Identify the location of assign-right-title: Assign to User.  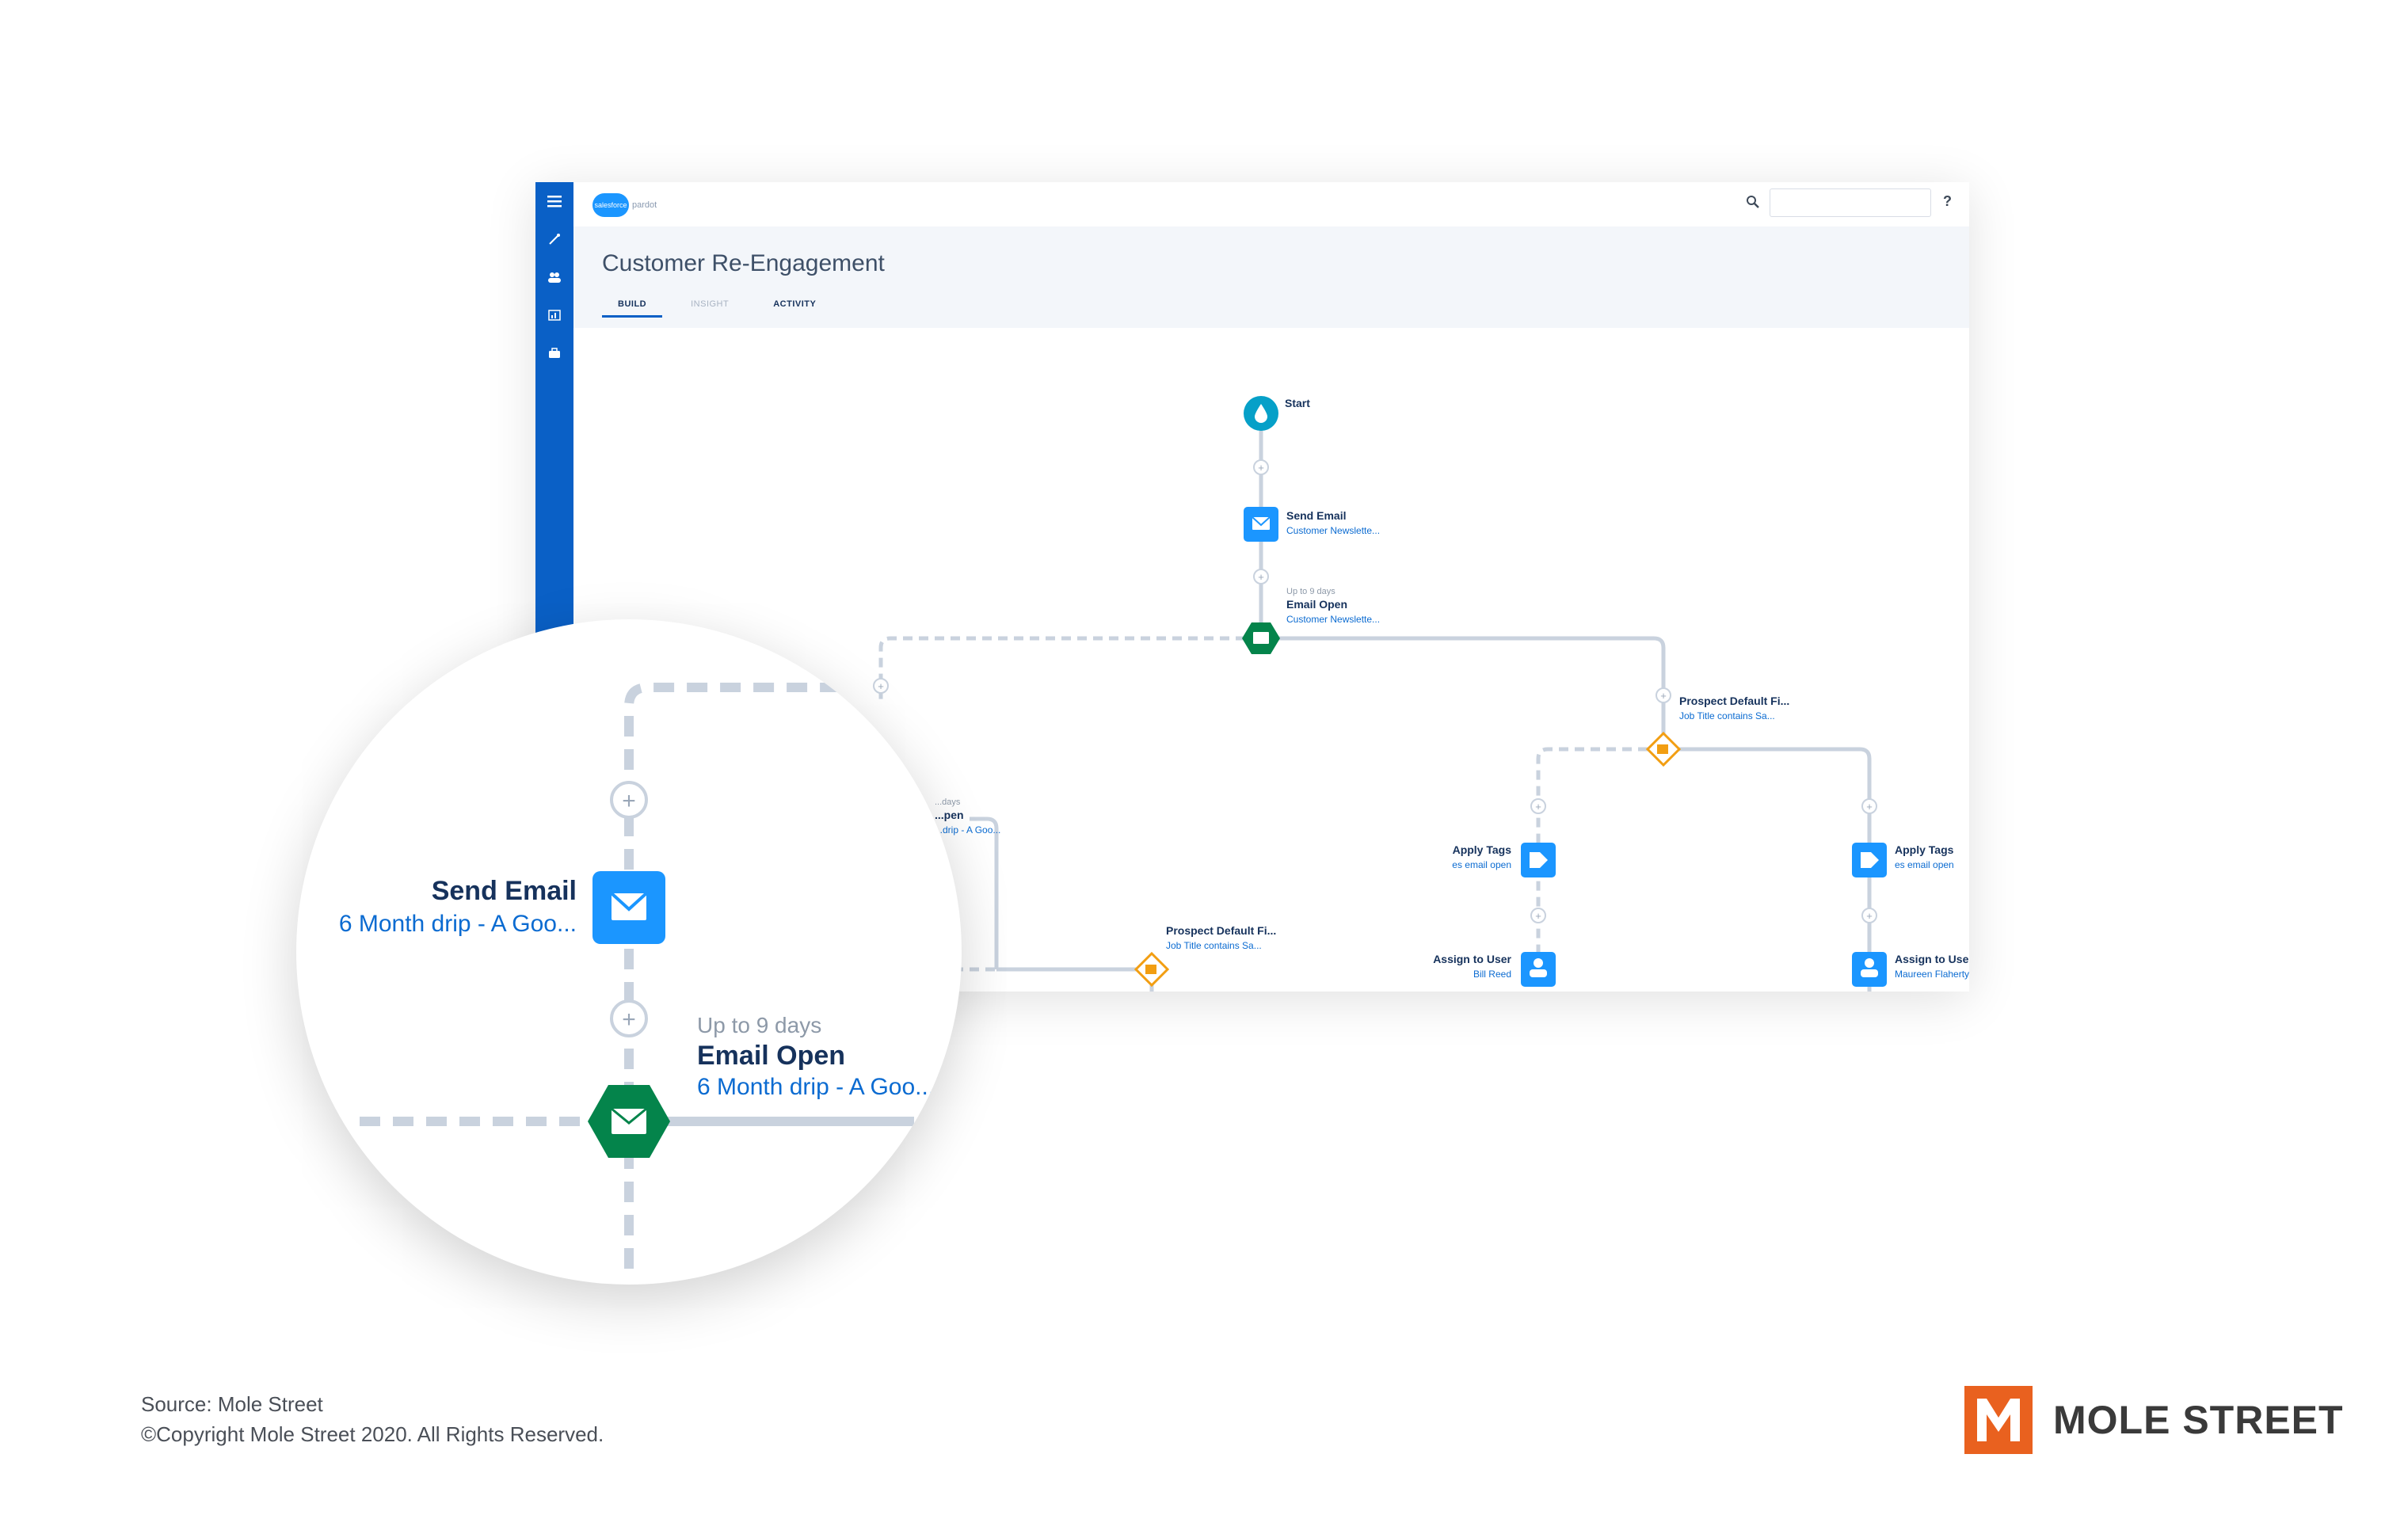
(1932, 959).